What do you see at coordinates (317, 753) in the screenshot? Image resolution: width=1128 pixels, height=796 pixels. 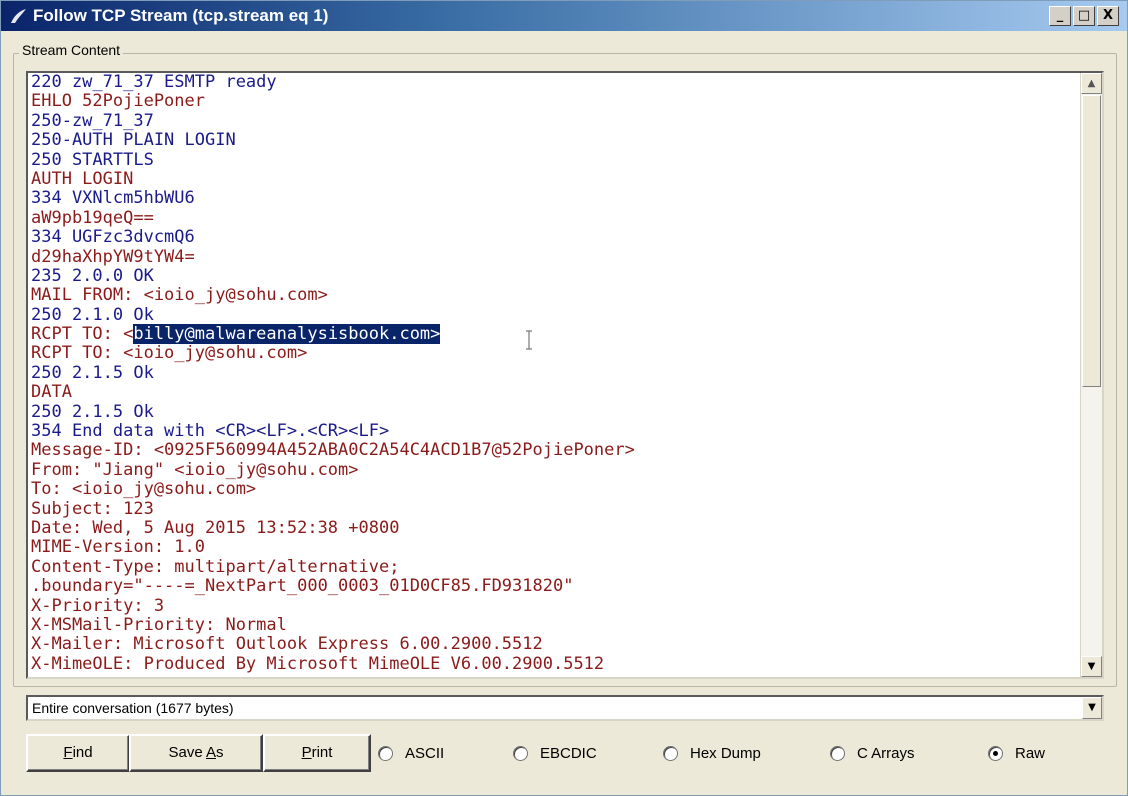 I see `print-button: Print` at bounding box center [317, 753].